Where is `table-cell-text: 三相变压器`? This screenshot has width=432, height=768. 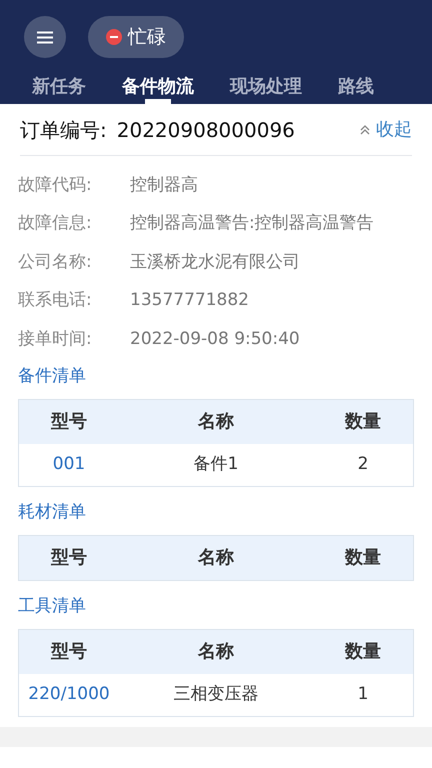 table-cell-text: 三相变压器 is located at coordinates (216, 694).